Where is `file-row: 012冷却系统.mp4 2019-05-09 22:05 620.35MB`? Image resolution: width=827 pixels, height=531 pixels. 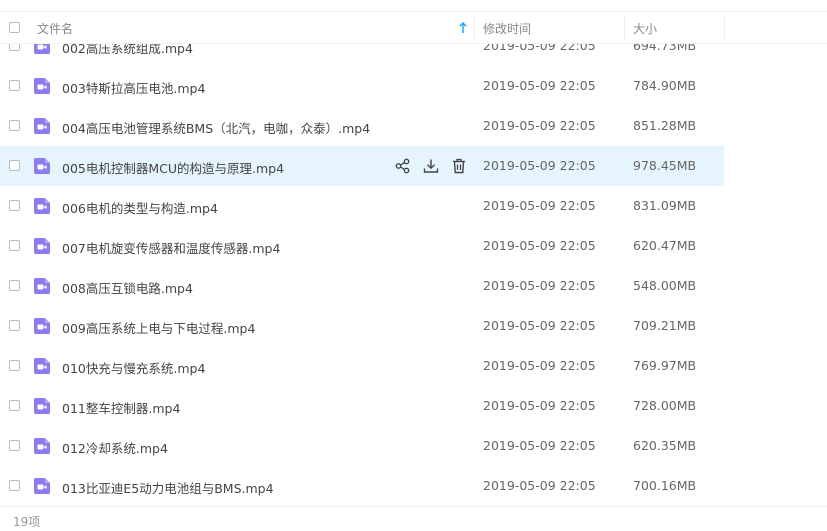
file-row: 012冷却系统.mp4 2019-05-09 22:05 620.35MB is located at coordinates (362, 446).